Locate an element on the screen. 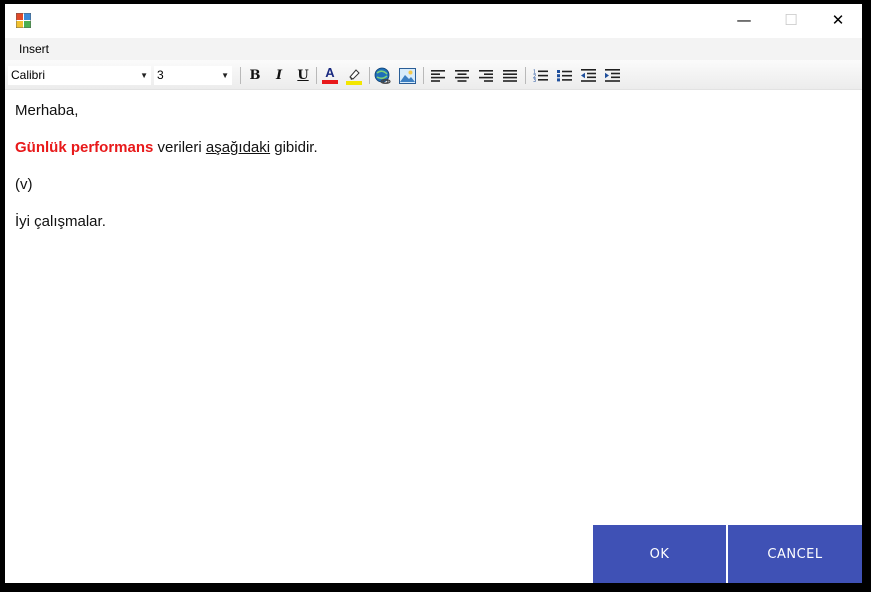 The width and height of the screenshot is (871, 592). close-button: ✕ is located at coordinates (838, 20).